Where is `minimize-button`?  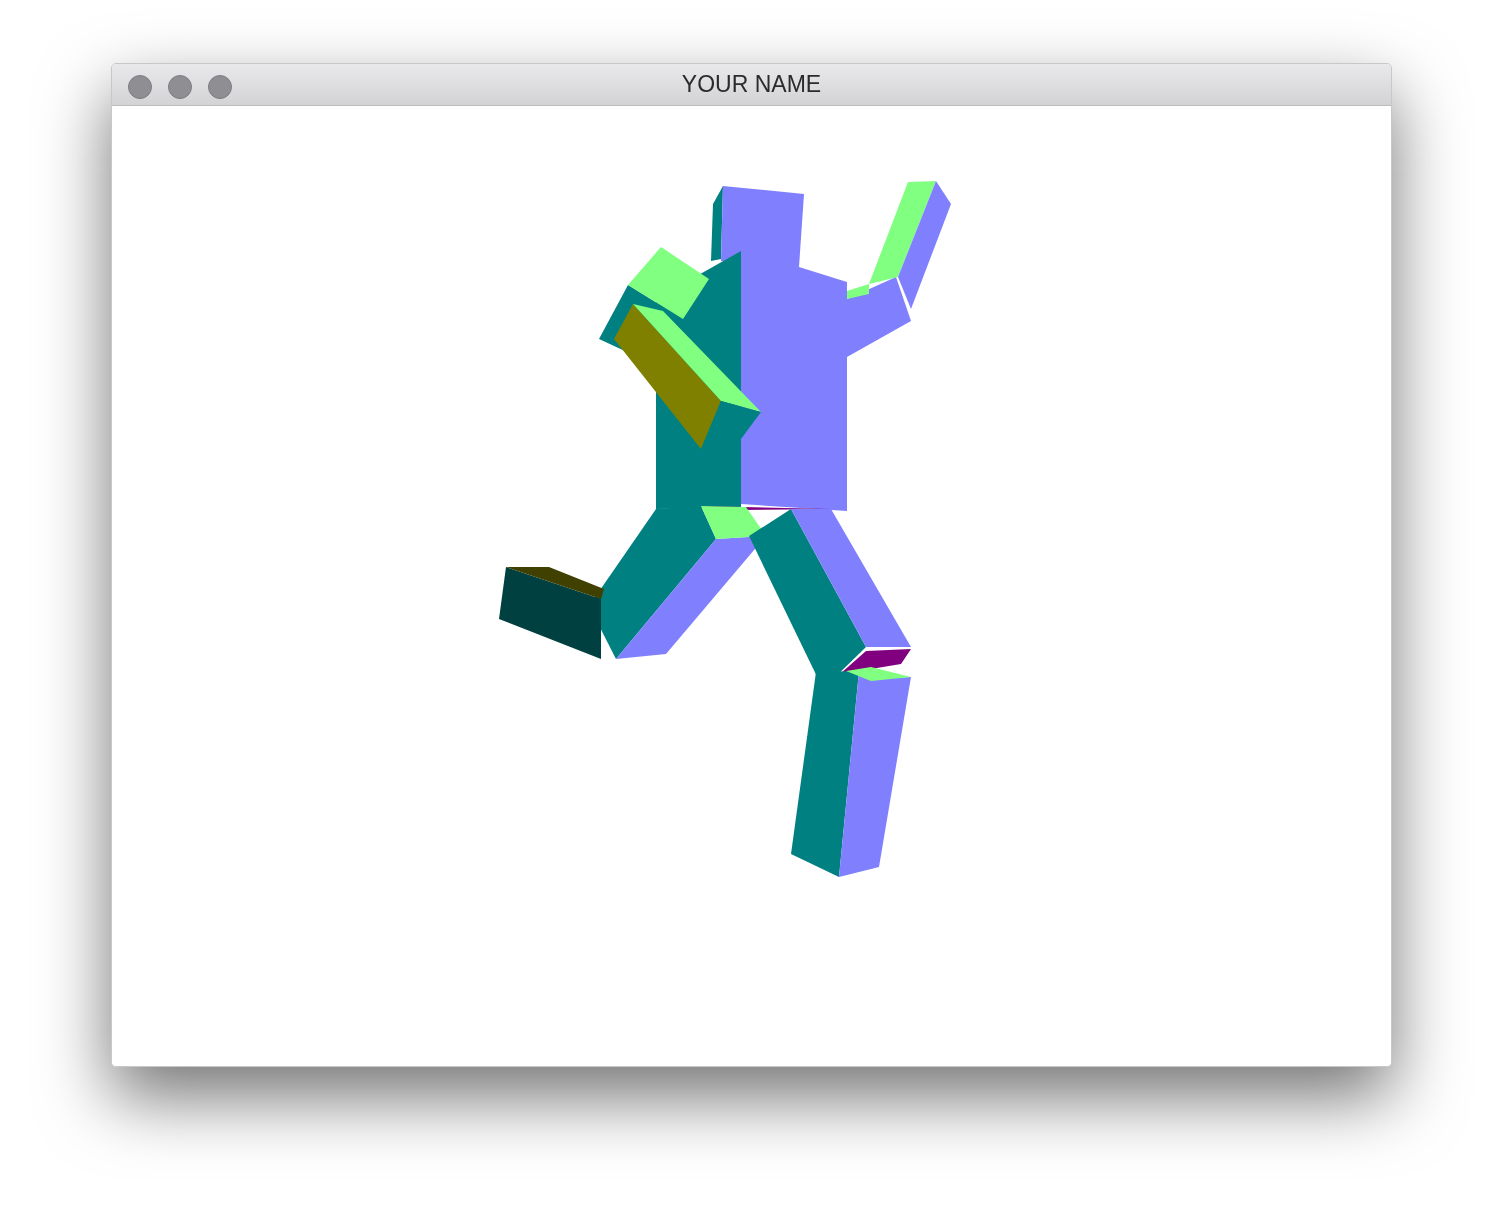 minimize-button is located at coordinates (180, 87).